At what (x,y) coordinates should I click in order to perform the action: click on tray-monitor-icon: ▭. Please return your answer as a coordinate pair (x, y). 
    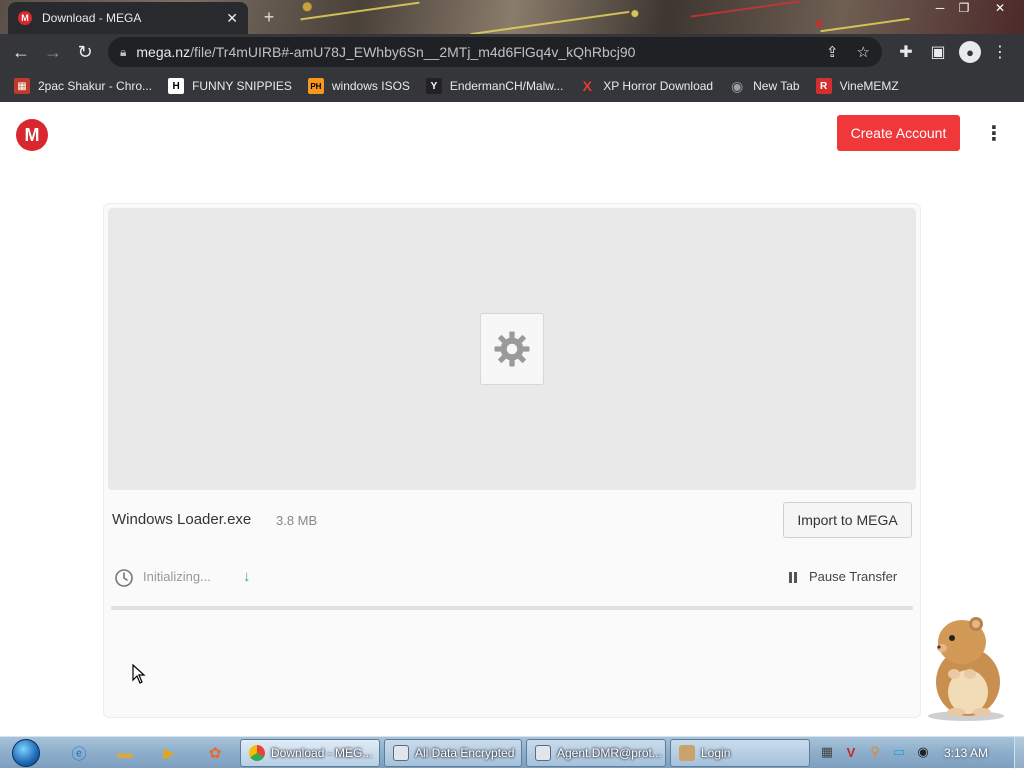
    Looking at the image, I should click on (899, 752).